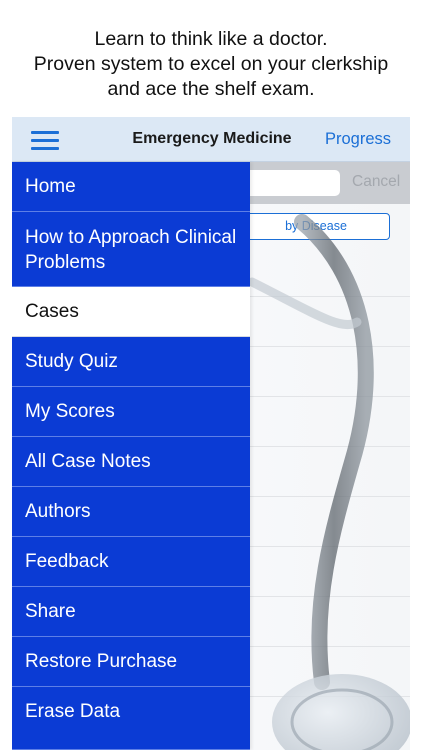 The image size is (422, 750). I want to click on menu-item-label: All Case Notes, so click(88, 461).